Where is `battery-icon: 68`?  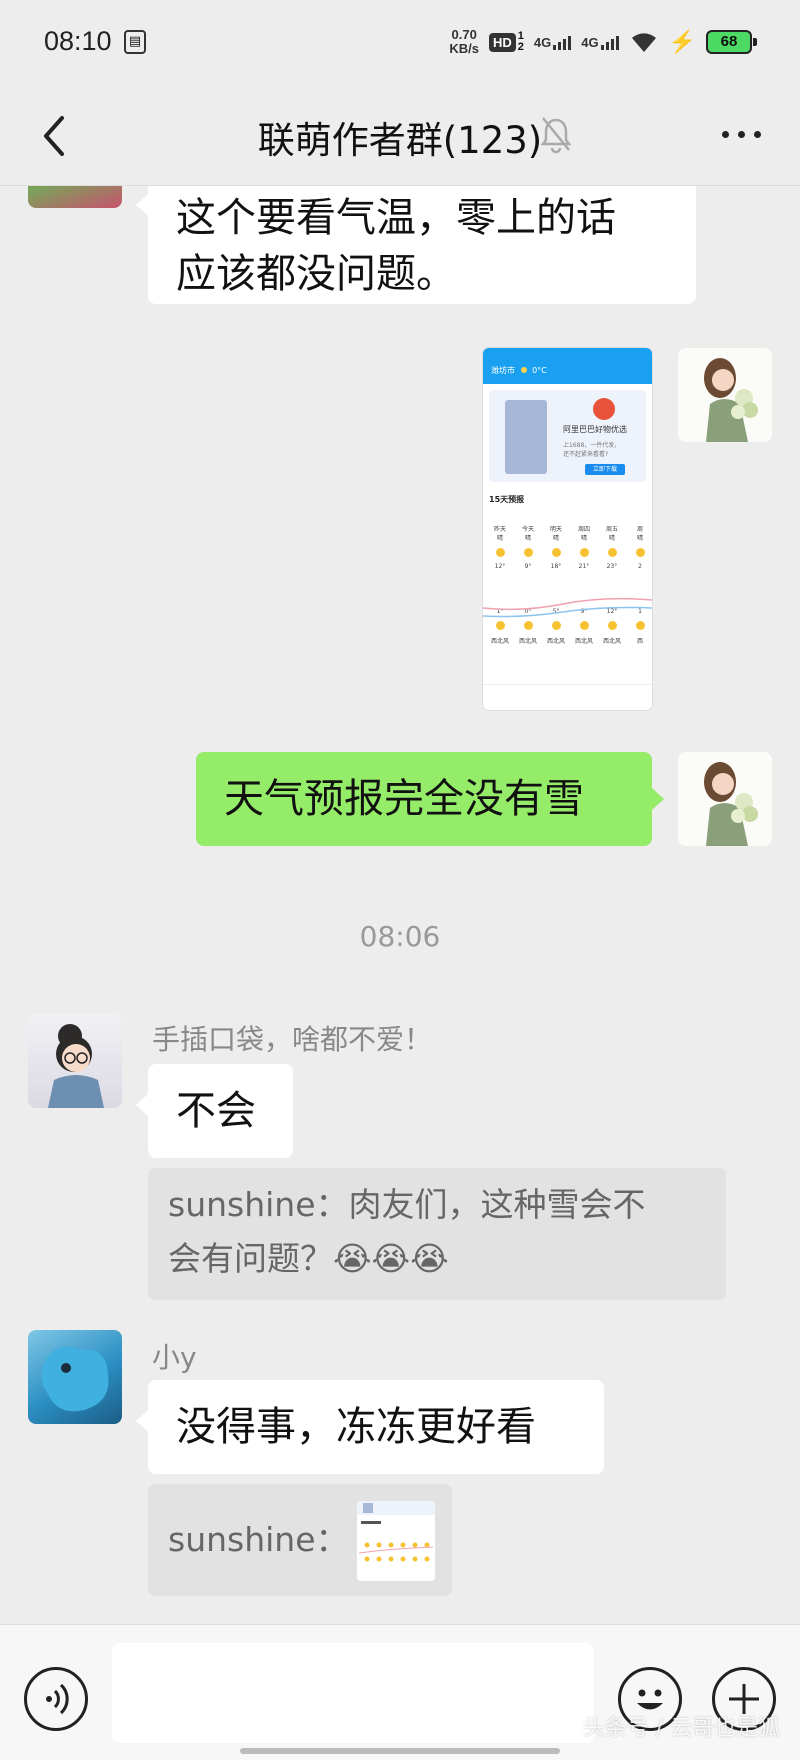 battery-icon: 68 is located at coordinates (731, 42).